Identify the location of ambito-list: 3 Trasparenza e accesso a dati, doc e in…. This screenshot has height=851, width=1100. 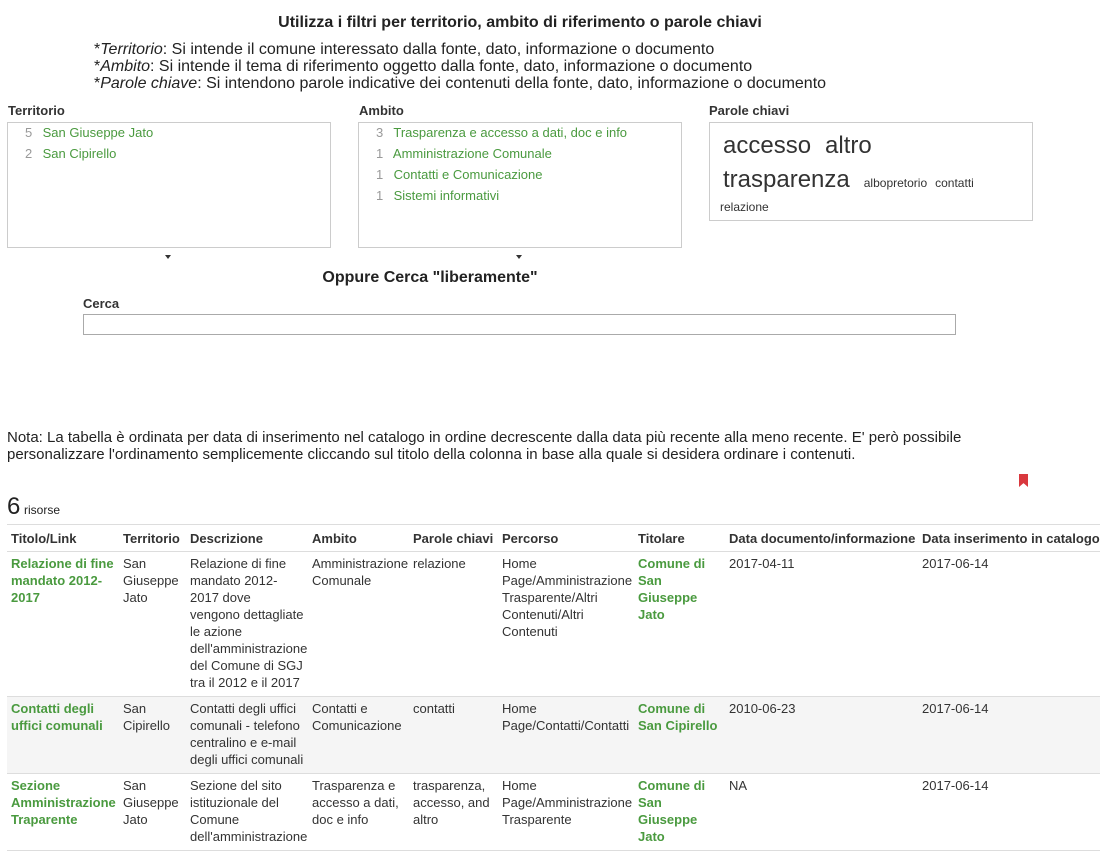
(520, 165).